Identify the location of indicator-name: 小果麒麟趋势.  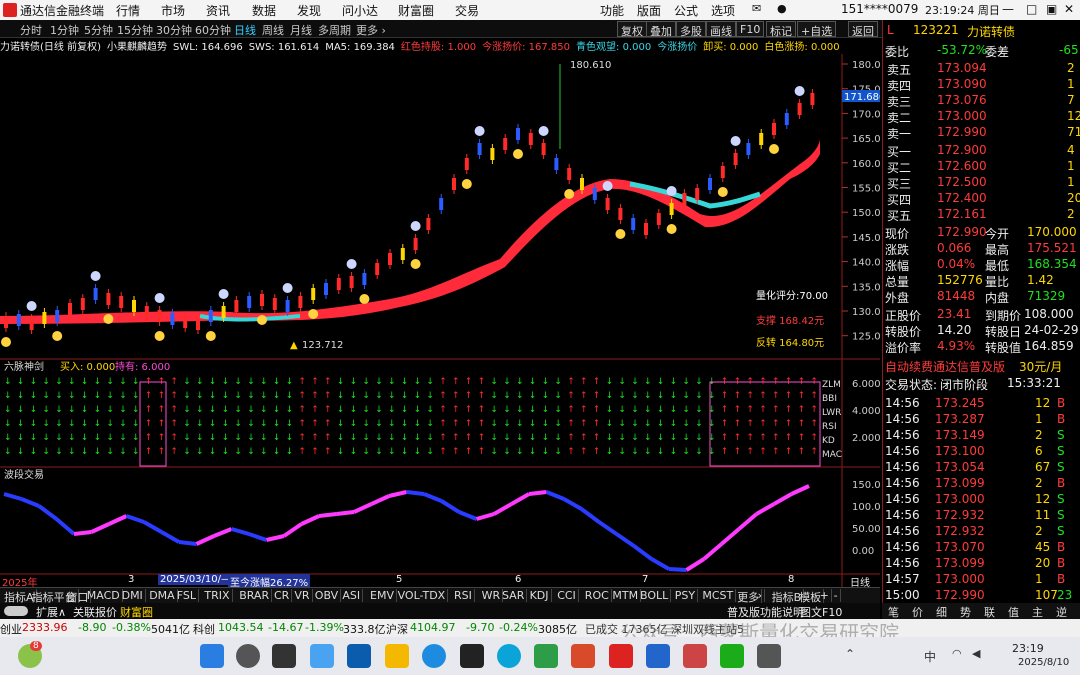
(137, 47).